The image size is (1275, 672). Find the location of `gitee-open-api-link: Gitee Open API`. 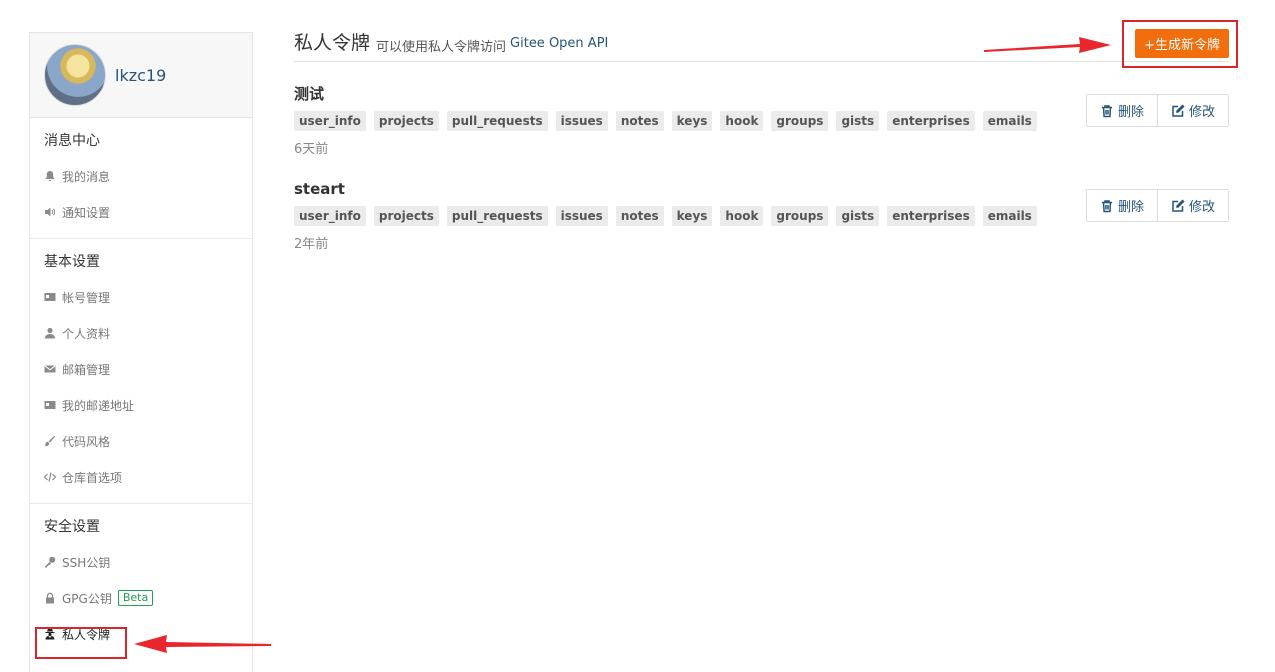

gitee-open-api-link: Gitee Open API is located at coordinates (559, 43).